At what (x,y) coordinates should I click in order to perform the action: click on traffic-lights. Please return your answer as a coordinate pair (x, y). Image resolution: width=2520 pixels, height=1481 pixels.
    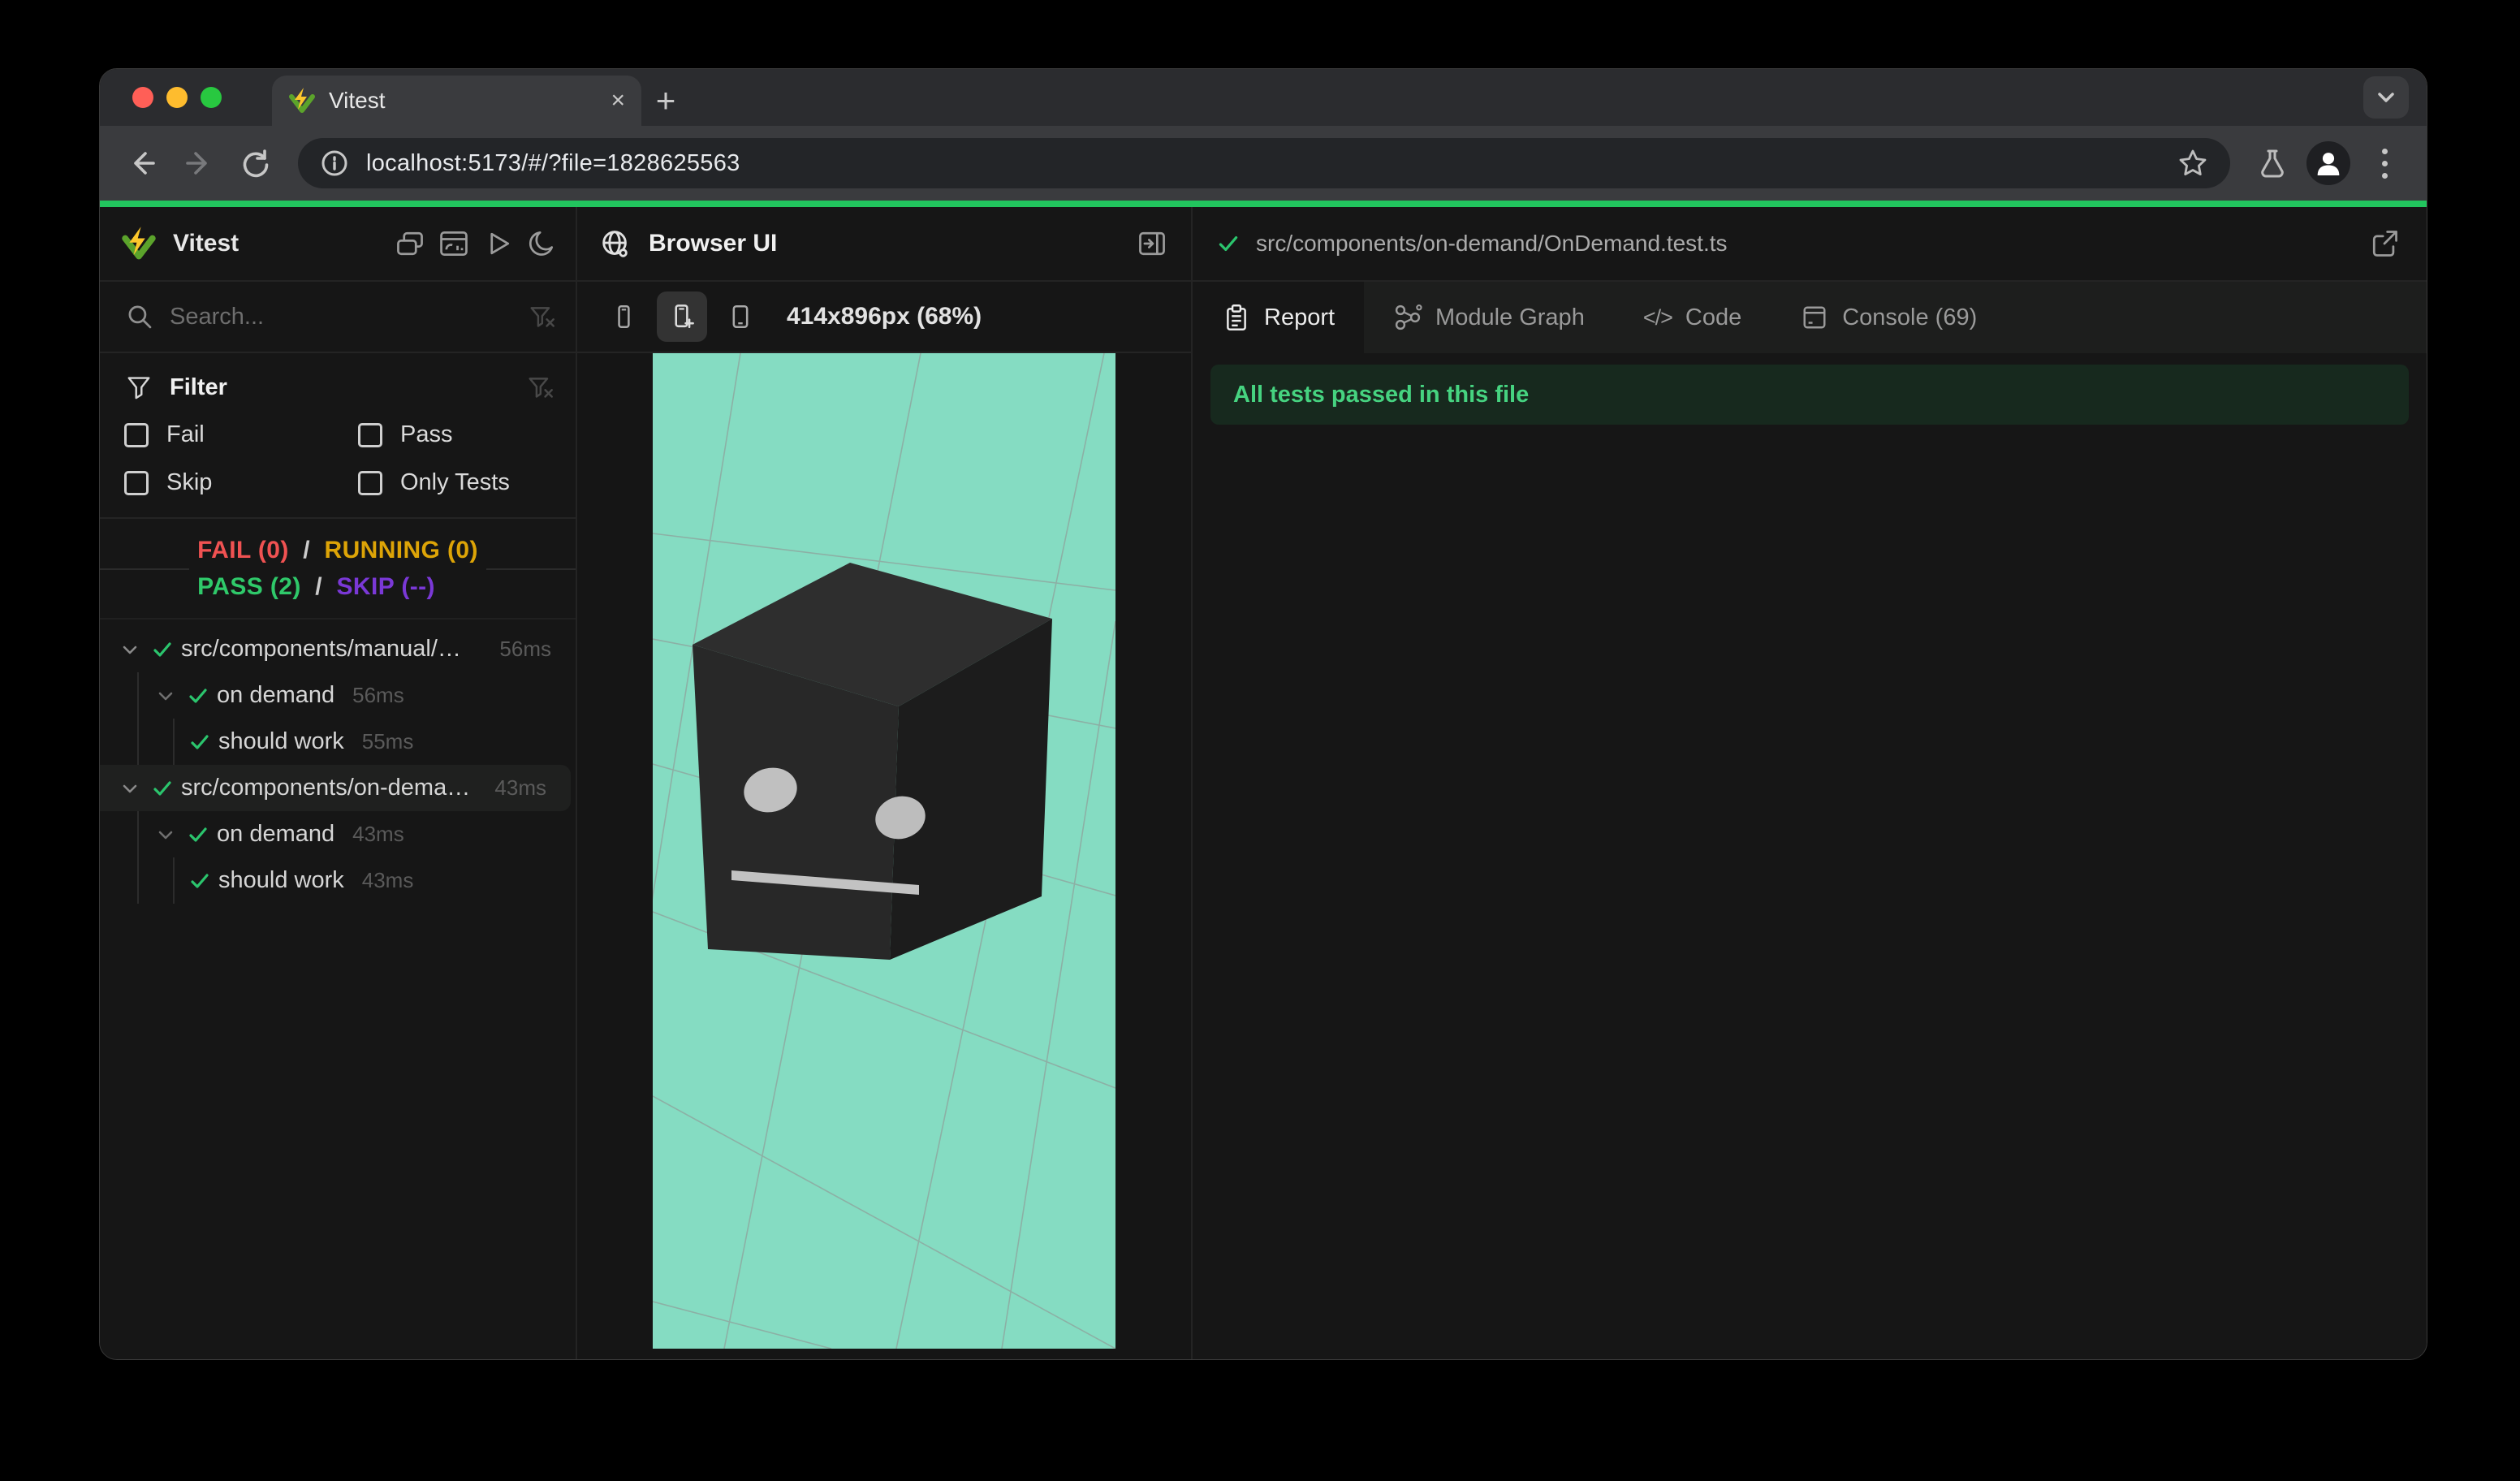
    Looking at the image, I should click on (172, 97).